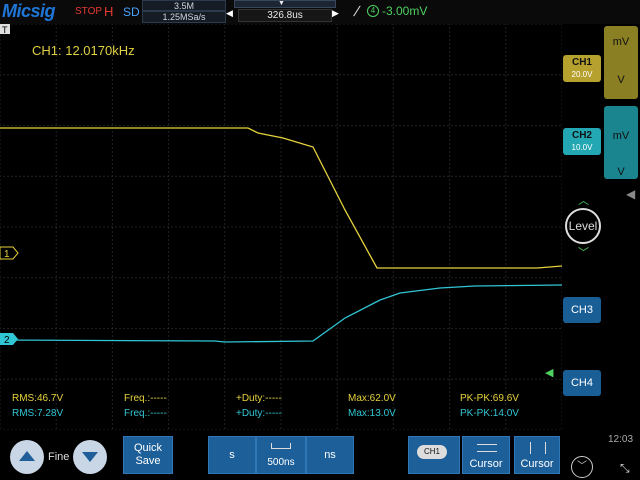 The height and width of the screenshot is (480, 640). What do you see at coordinates (583, 252) in the screenshot?
I see `level-down-icon: ﹀` at bounding box center [583, 252].